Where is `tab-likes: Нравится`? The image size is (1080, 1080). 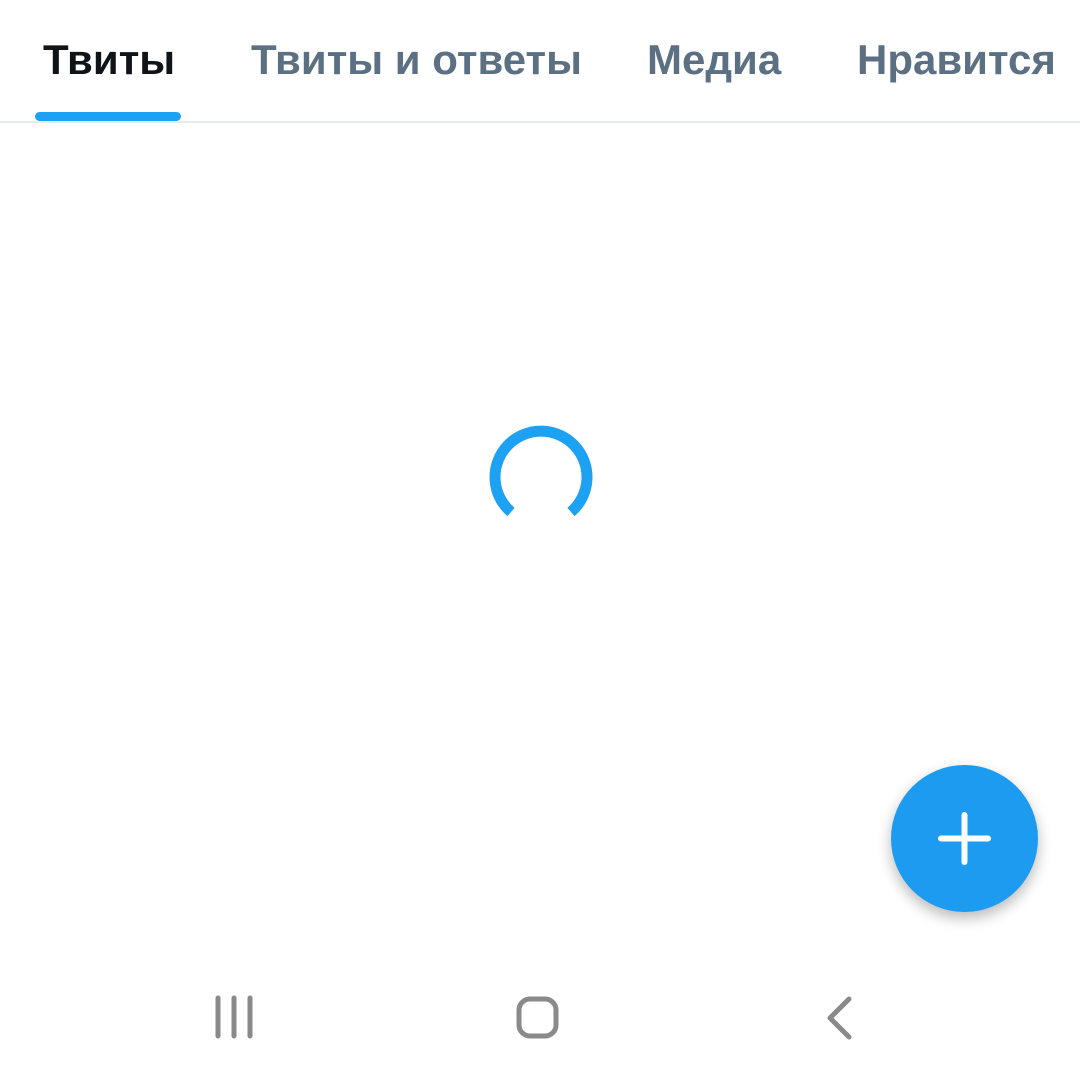 tab-likes: Нравится is located at coordinates (956, 60).